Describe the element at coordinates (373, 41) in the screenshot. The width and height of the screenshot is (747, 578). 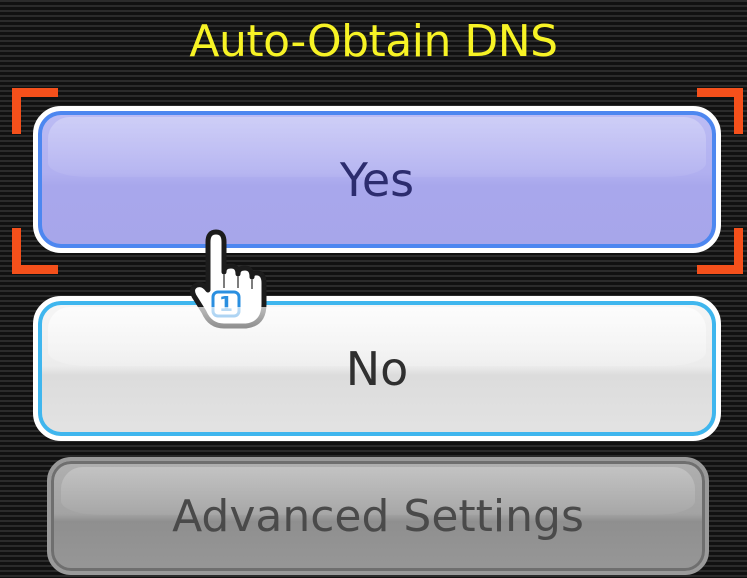
I see `dialog-title: Auto-Obtain DNS` at that location.